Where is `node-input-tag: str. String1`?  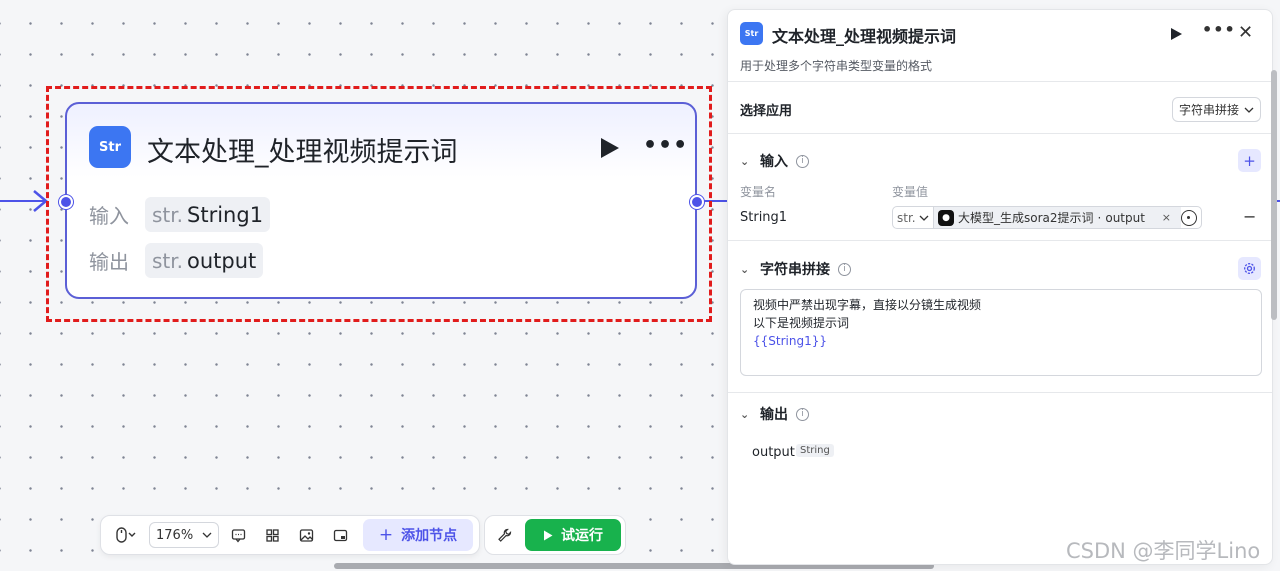 node-input-tag: str. String1 is located at coordinates (208, 214).